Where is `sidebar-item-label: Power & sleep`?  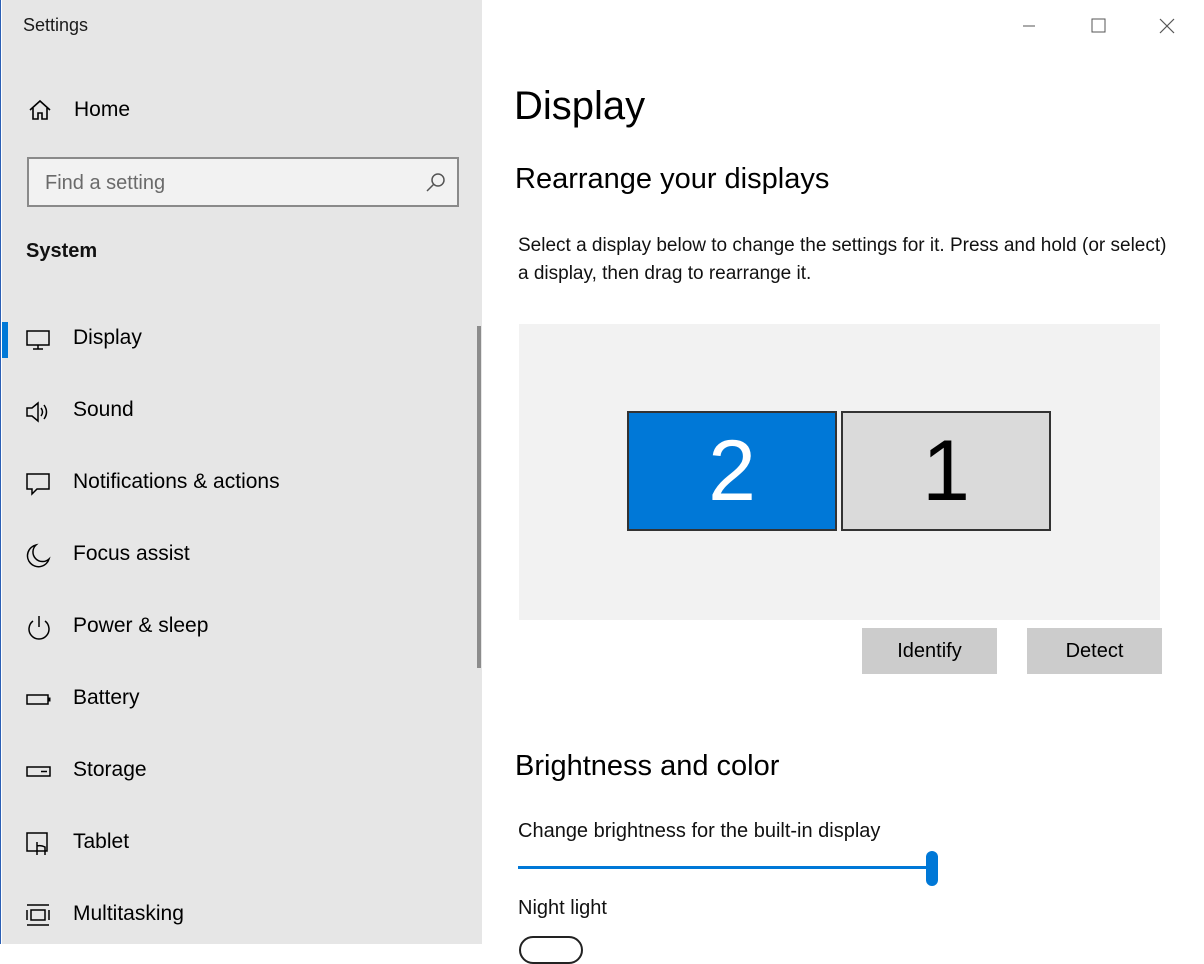 sidebar-item-label: Power & sleep is located at coordinates (141, 625).